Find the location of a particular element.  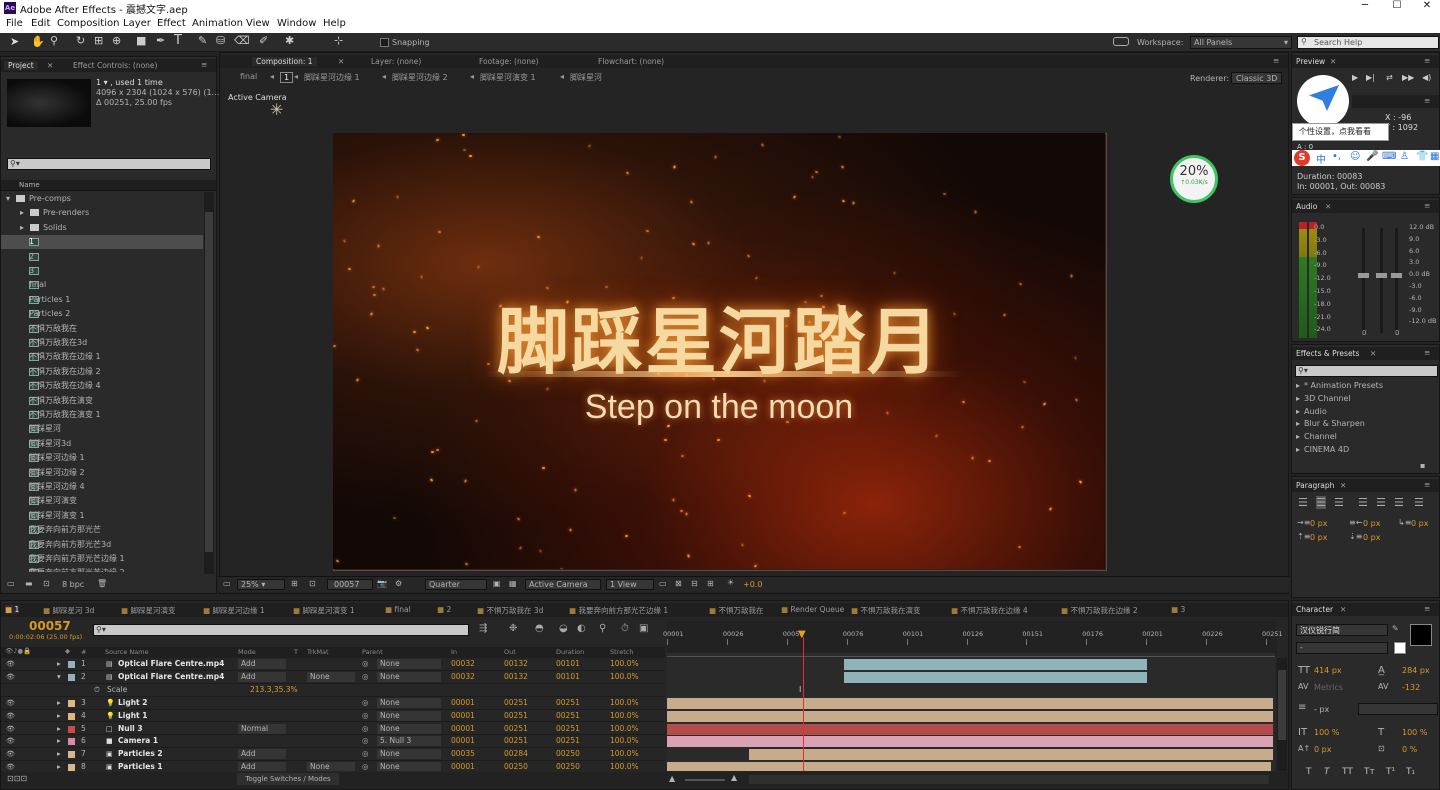

always-preview-icon: ▭ is located at coordinates (227, 583).